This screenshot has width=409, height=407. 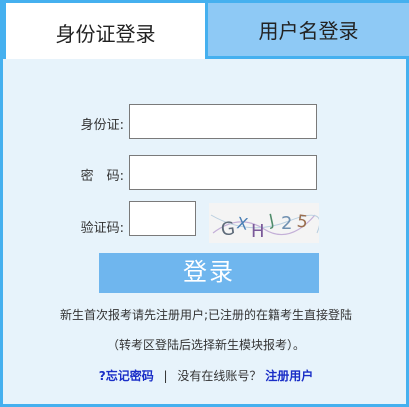 What do you see at coordinates (228, 229) in the screenshot?
I see `svg-text: G` at bounding box center [228, 229].